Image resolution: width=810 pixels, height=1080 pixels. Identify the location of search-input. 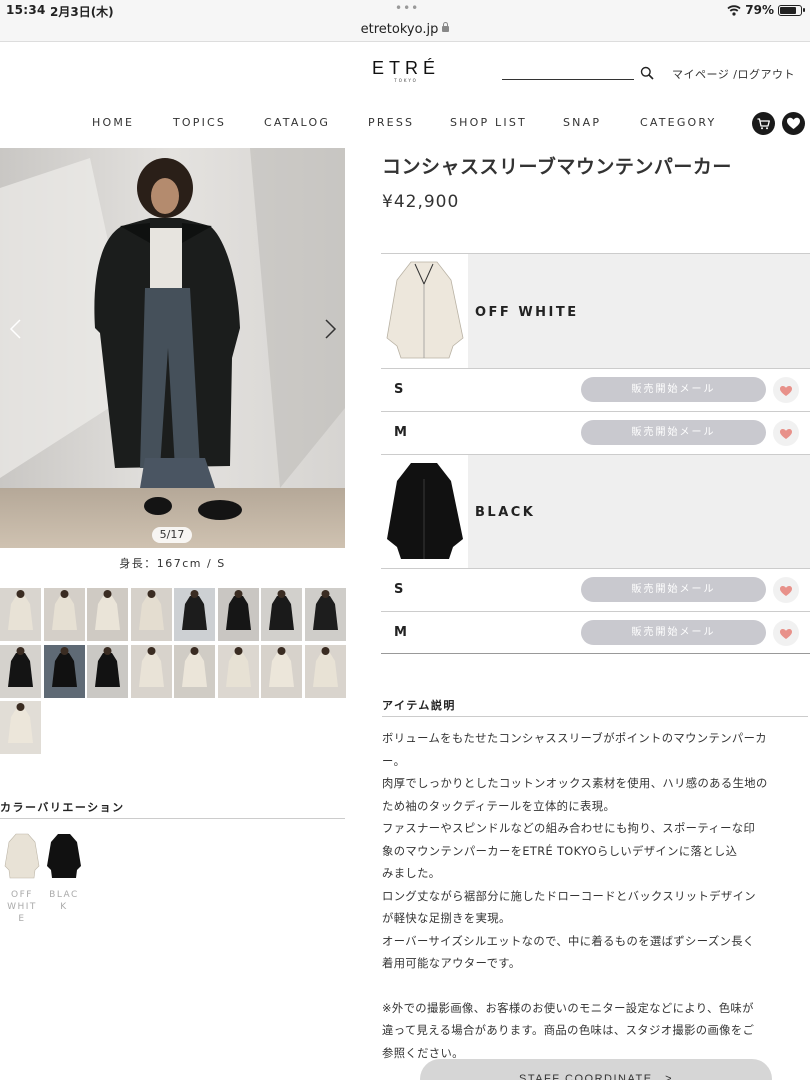
(568, 79).